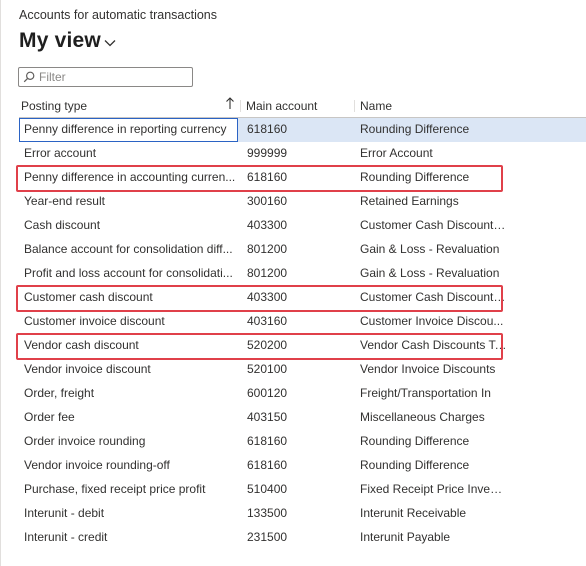 Image resolution: width=586 pixels, height=566 pixels. Describe the element at coordinates (128, 442) in the screenshot. I see `cell-posting-type: Order invoice rounding` at that location.